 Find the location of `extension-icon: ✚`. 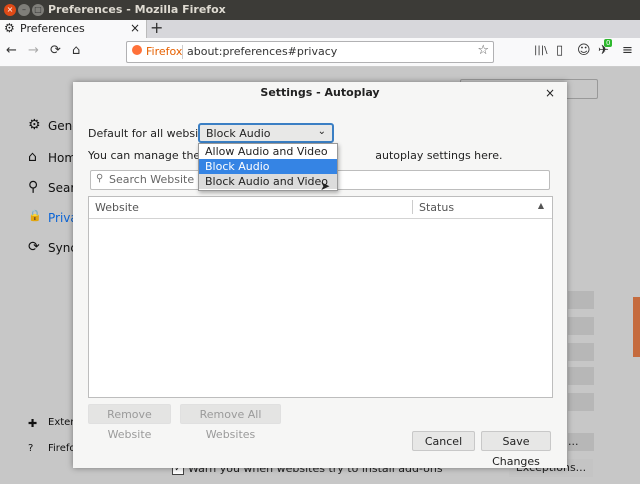

extension-icon: ✚ is located at coordinates (33, 423).